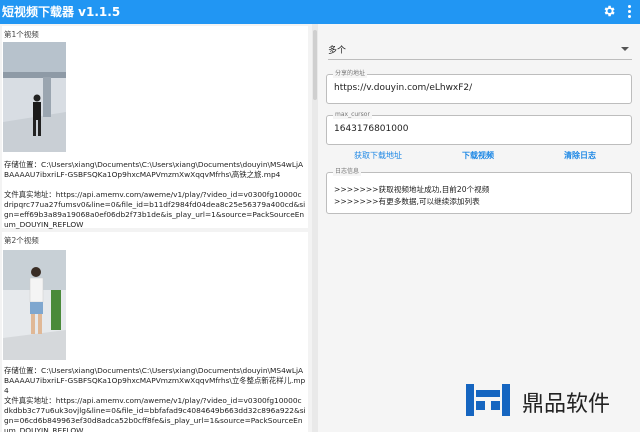 Image resolution: width=640 pixels, height=432 pixels. What do you see at coordinates (352, 115) in the screenshot?
I see `max-cursor-label: max_cursor` at bounding box center [352, 115].